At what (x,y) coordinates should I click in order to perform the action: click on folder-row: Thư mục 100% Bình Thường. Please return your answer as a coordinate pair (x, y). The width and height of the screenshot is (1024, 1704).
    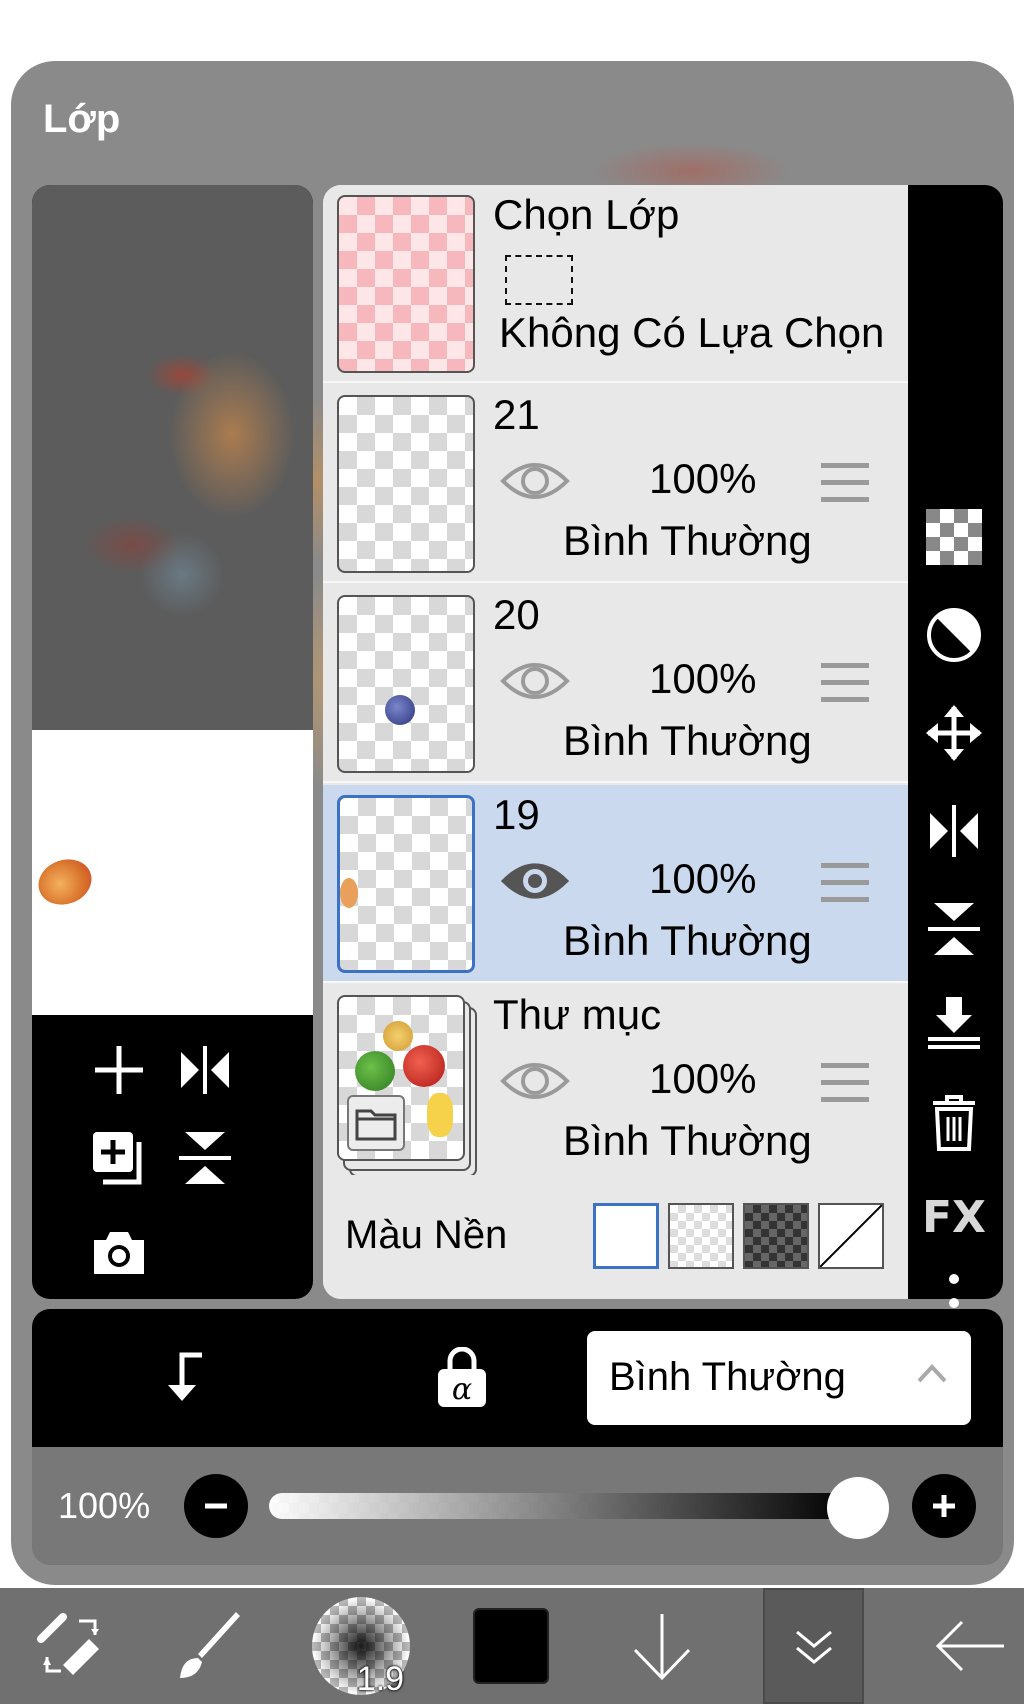
    Looking at the image, I should click on (615, 1084).